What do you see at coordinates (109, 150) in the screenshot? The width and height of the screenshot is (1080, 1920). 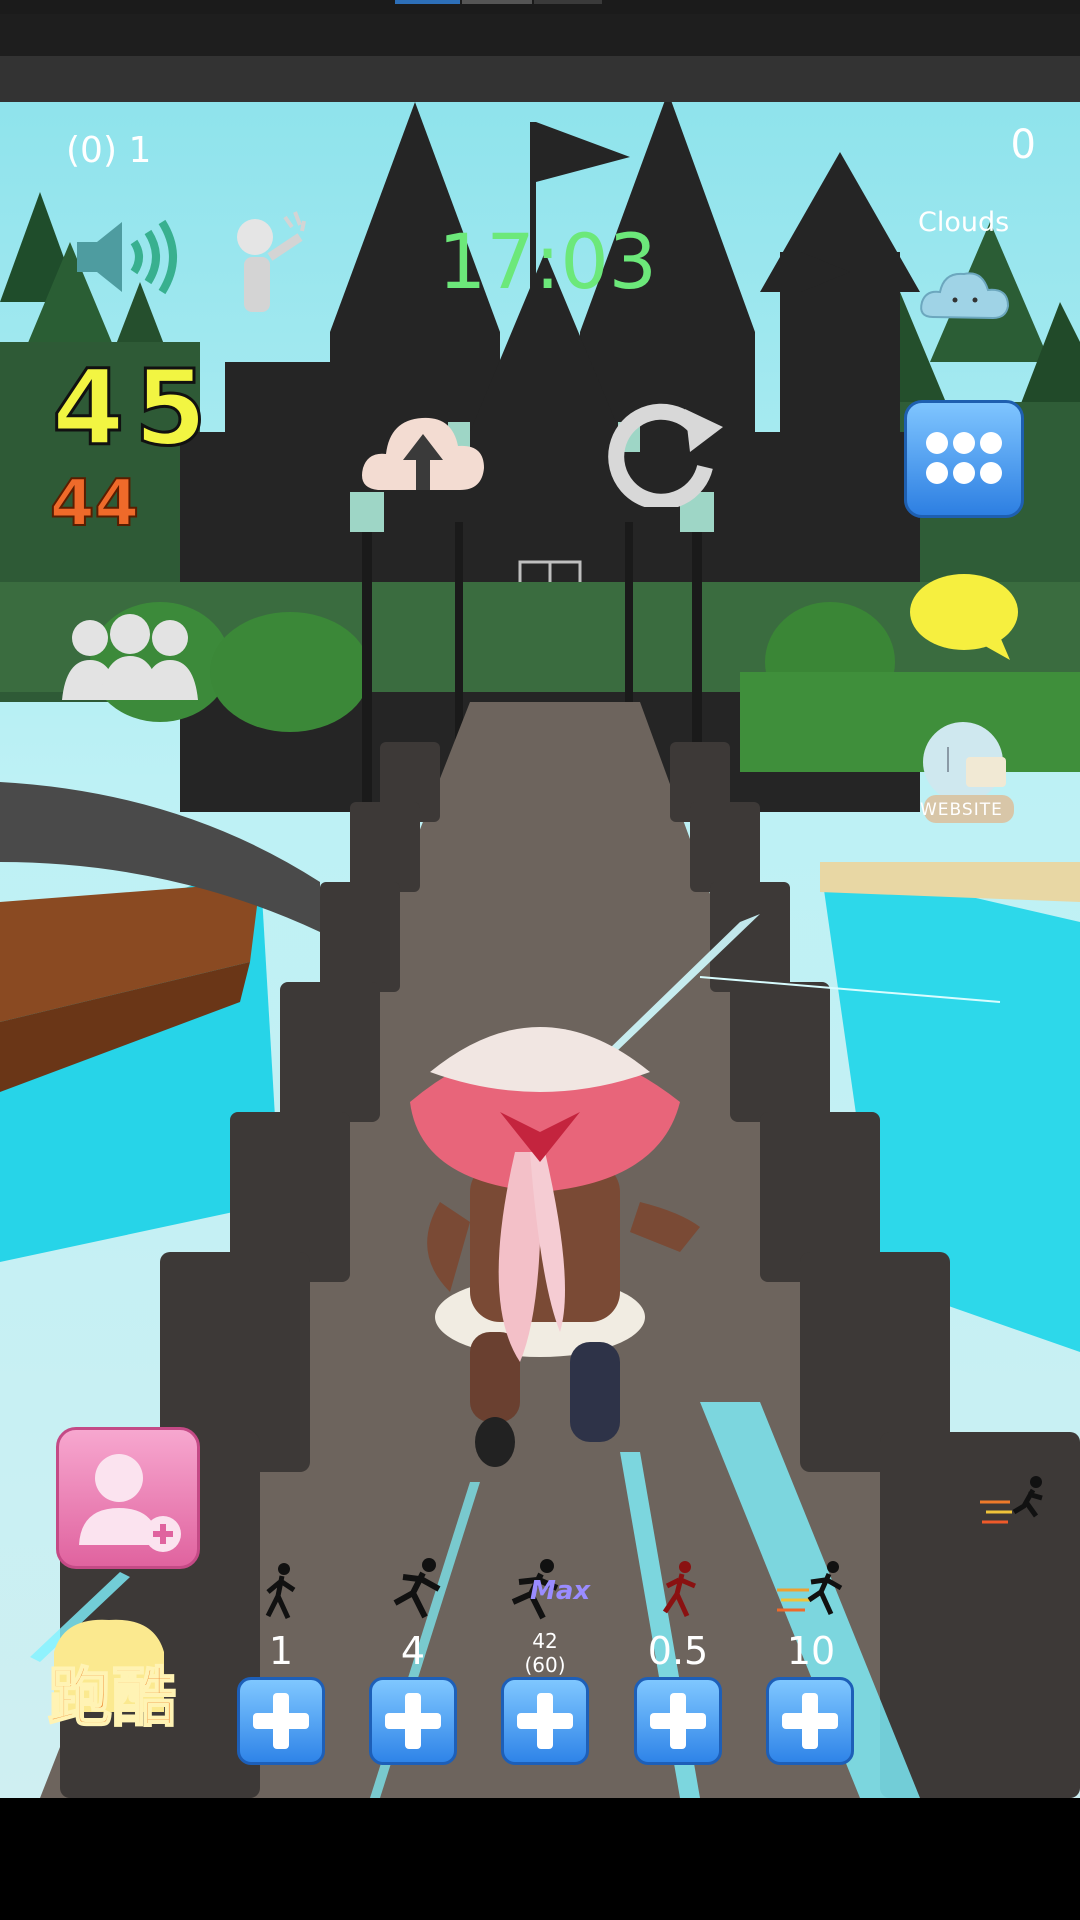 I see `level-indicator: (0) 1` at bounding box center [109, 150].